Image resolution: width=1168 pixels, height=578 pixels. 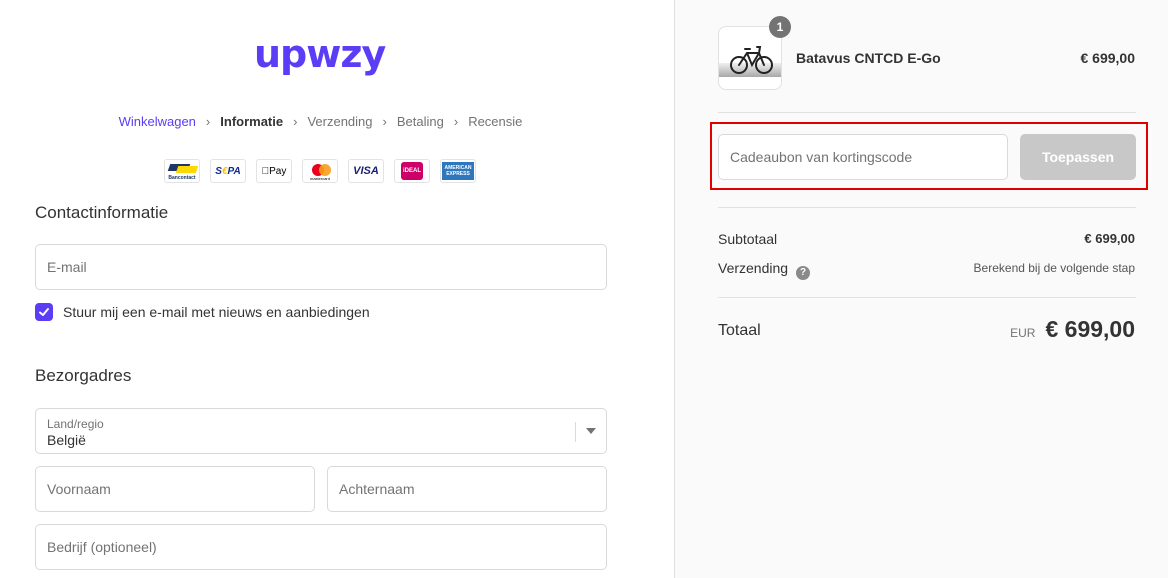 I want to click on contact-section-title: Contactinformatie, so click(x=102, y=212).